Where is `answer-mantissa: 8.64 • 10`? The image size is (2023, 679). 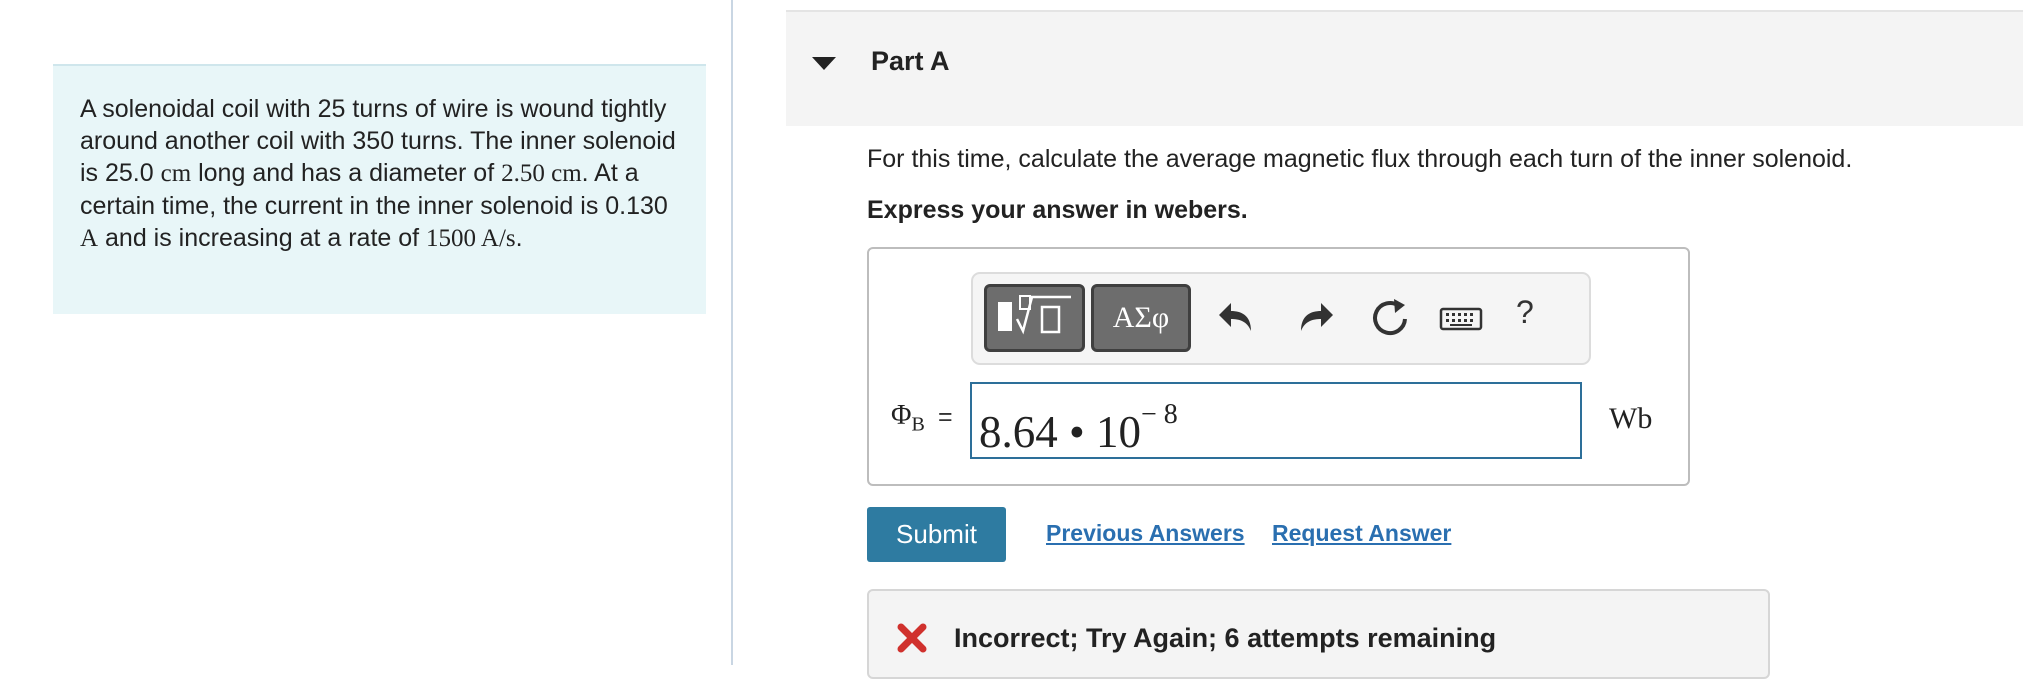 answer-mantissa: 8.64 • 10 is located at coordinates (1060, 432).